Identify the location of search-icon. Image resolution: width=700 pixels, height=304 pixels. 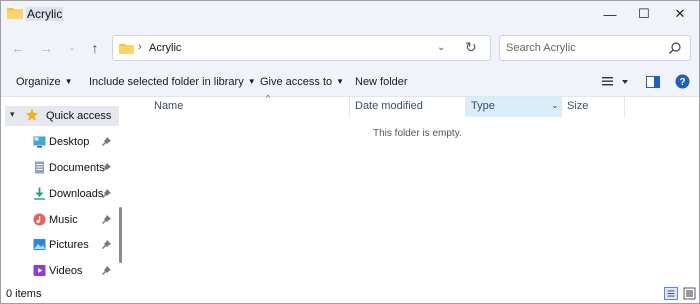
(675, 48).